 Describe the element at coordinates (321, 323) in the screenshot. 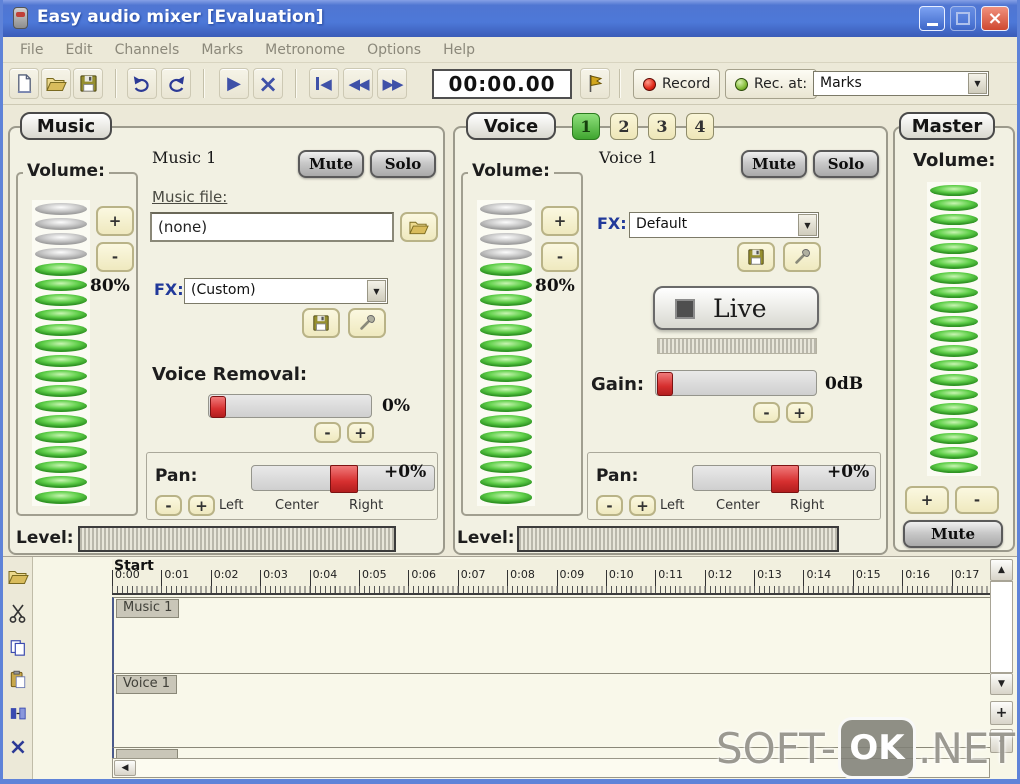

I see `music-fx-save-button` at that location.